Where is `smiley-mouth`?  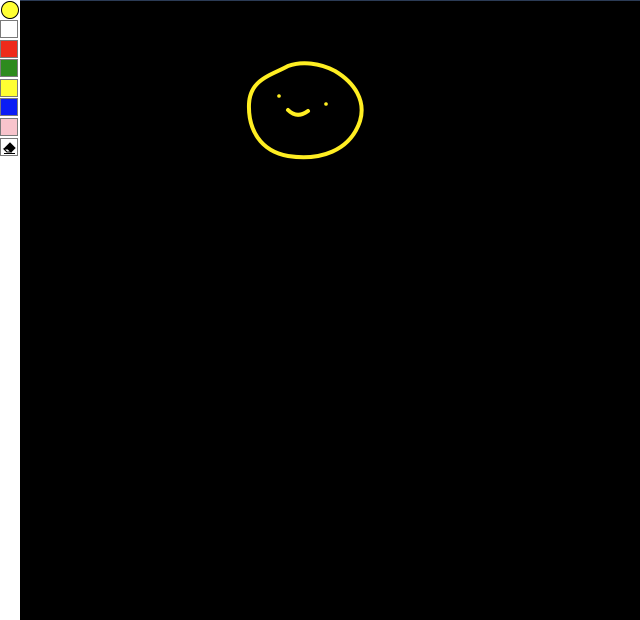 smiley-mouth is located at coordinates (298, 112).